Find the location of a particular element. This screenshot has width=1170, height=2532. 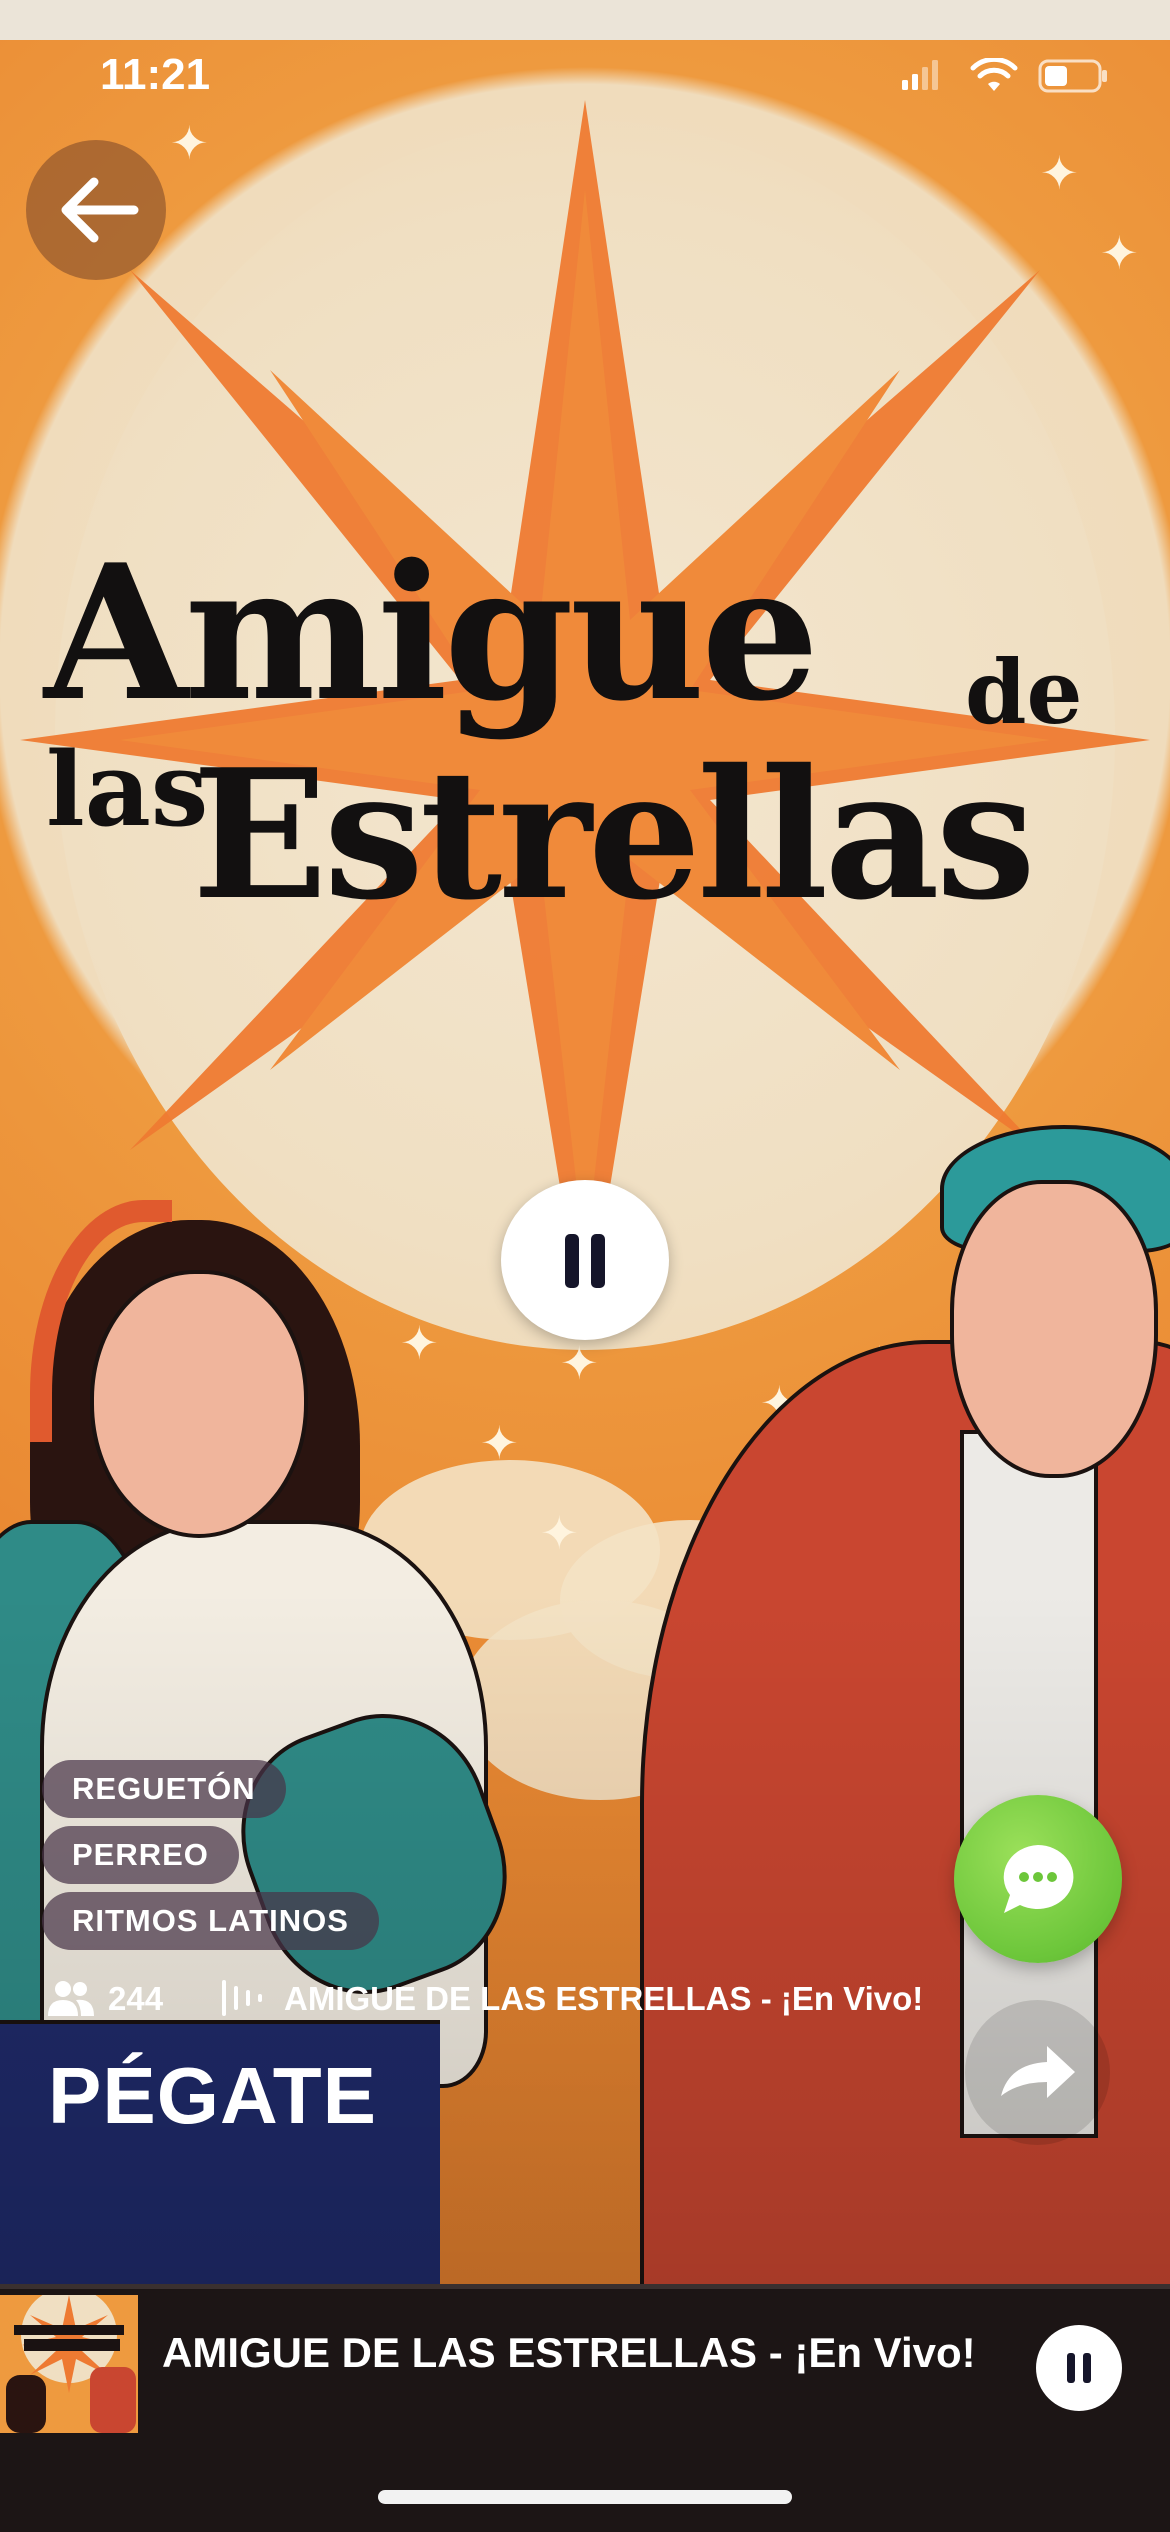

artwork-title-las: las is located at coordinates (127, 790).